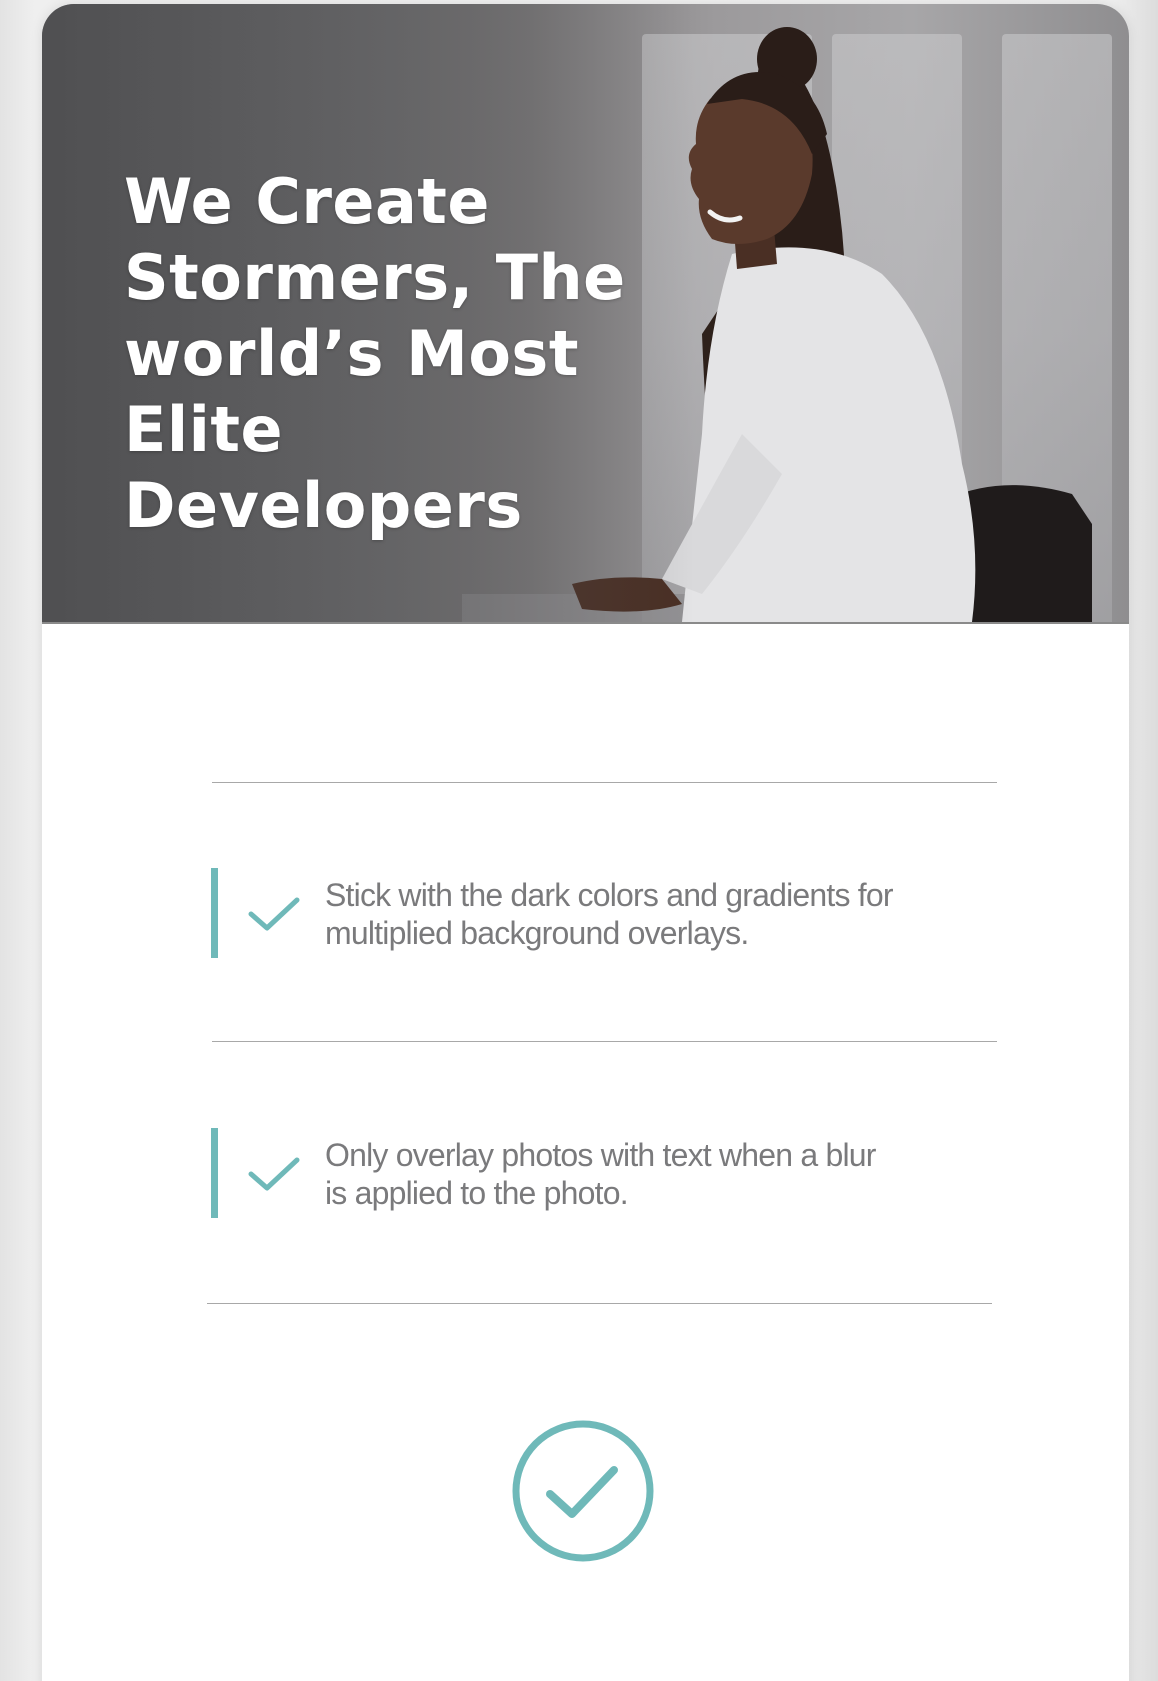 Image resolution: width=1158 pixels, height=1681 pixels. Describe the element at coordinates (375, 277) in the screenshot. I see `hero-title-line: Stormers, The` at that location.